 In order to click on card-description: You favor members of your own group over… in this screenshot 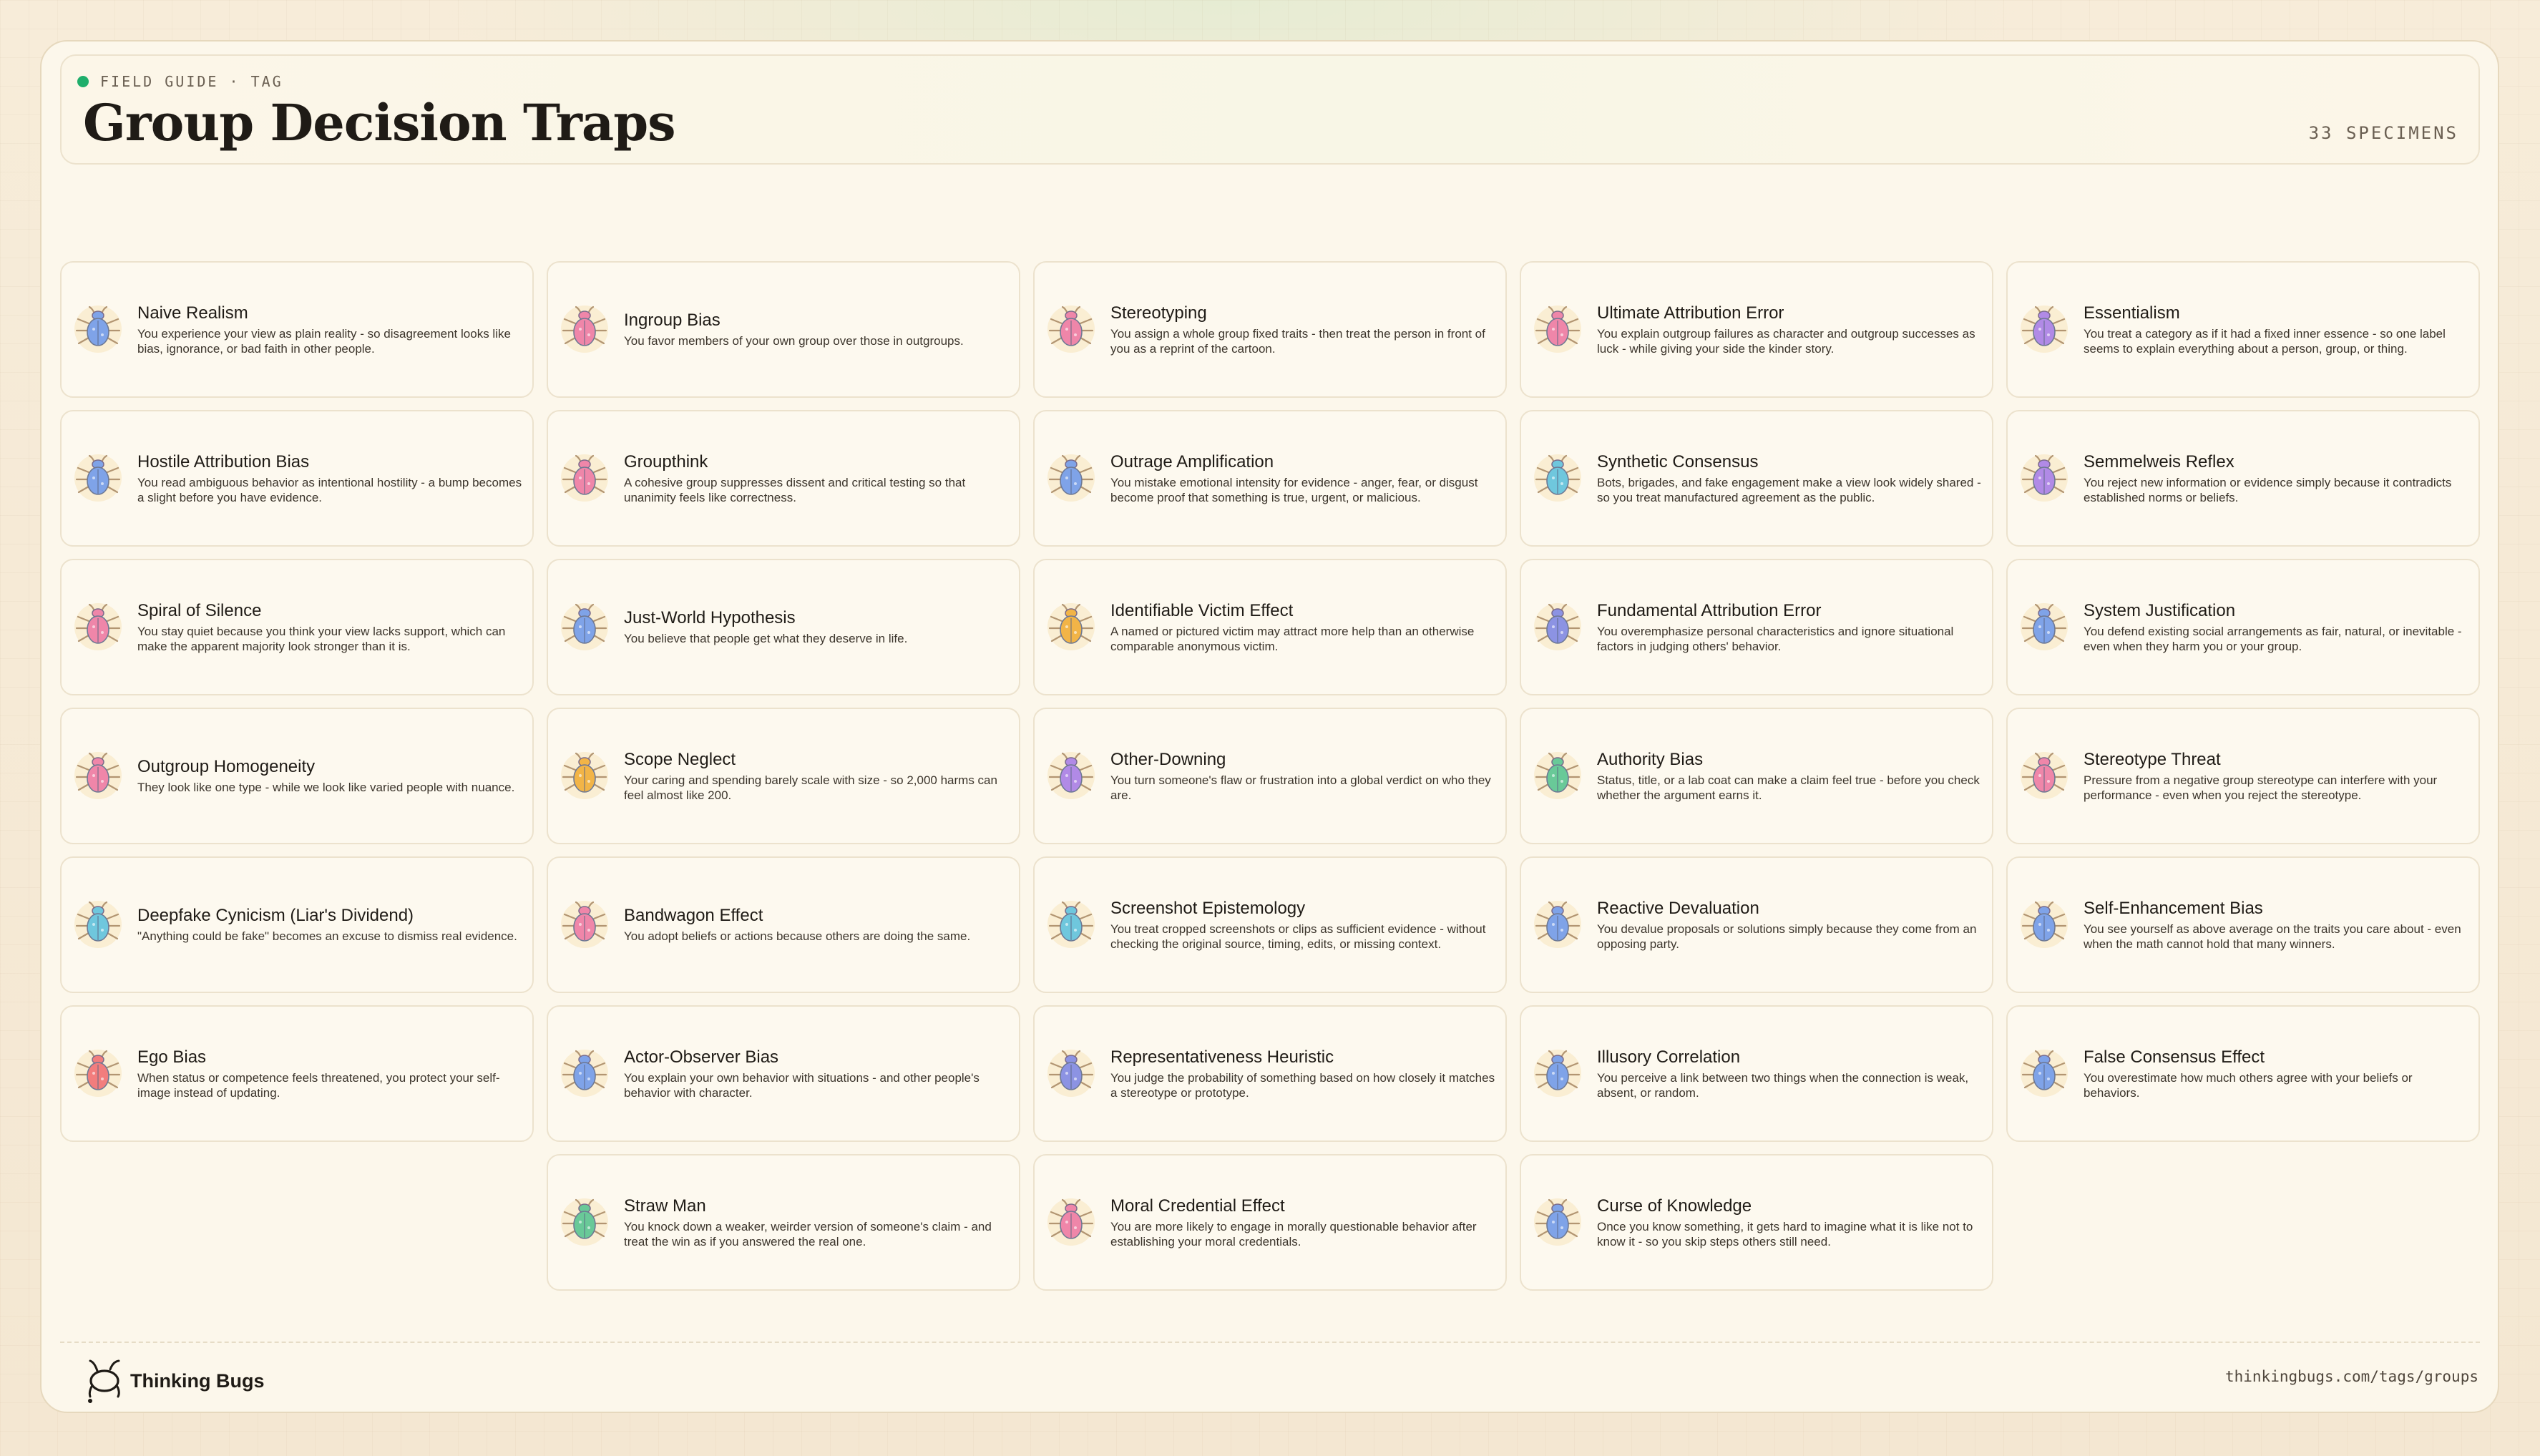, I will do `click(794, 341)`.